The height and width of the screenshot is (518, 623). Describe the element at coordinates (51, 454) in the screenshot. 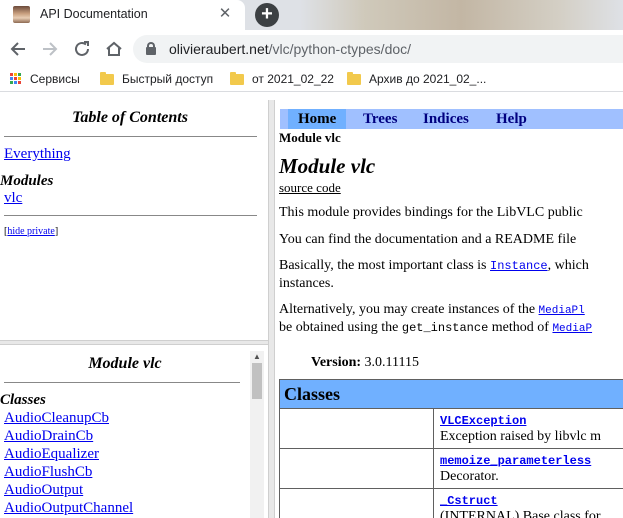

I see `class-link: AudioEqualizer` at that location.